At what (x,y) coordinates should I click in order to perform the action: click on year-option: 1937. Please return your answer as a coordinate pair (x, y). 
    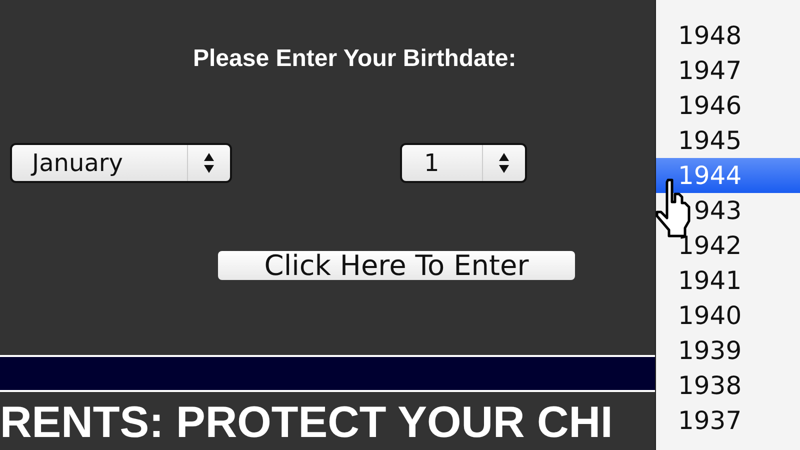
    Looking at the image, I should click on (728, 420).